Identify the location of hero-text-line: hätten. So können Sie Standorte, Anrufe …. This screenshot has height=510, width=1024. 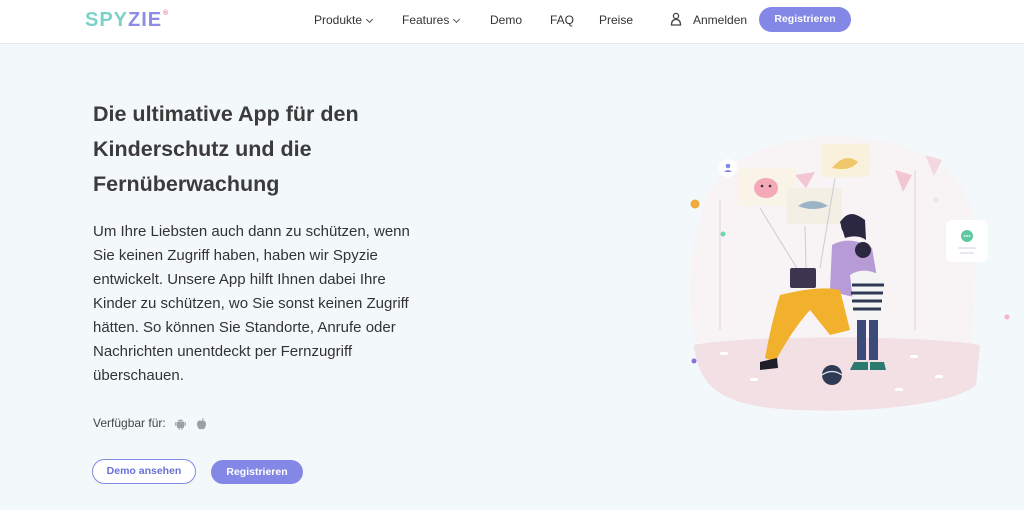
(244, 327).